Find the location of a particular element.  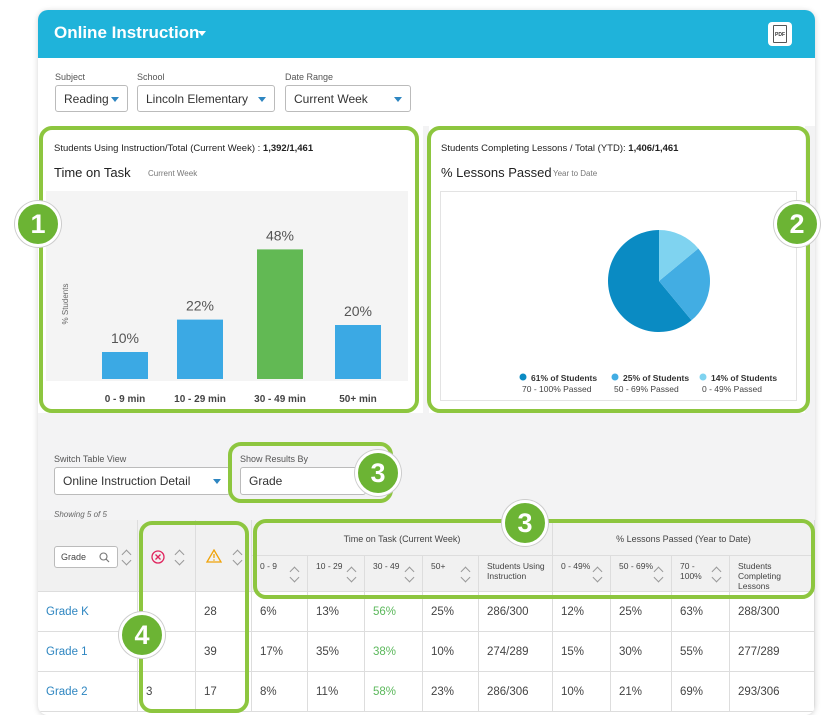

category-label: 50+ min is located at coordinates (358, 399).